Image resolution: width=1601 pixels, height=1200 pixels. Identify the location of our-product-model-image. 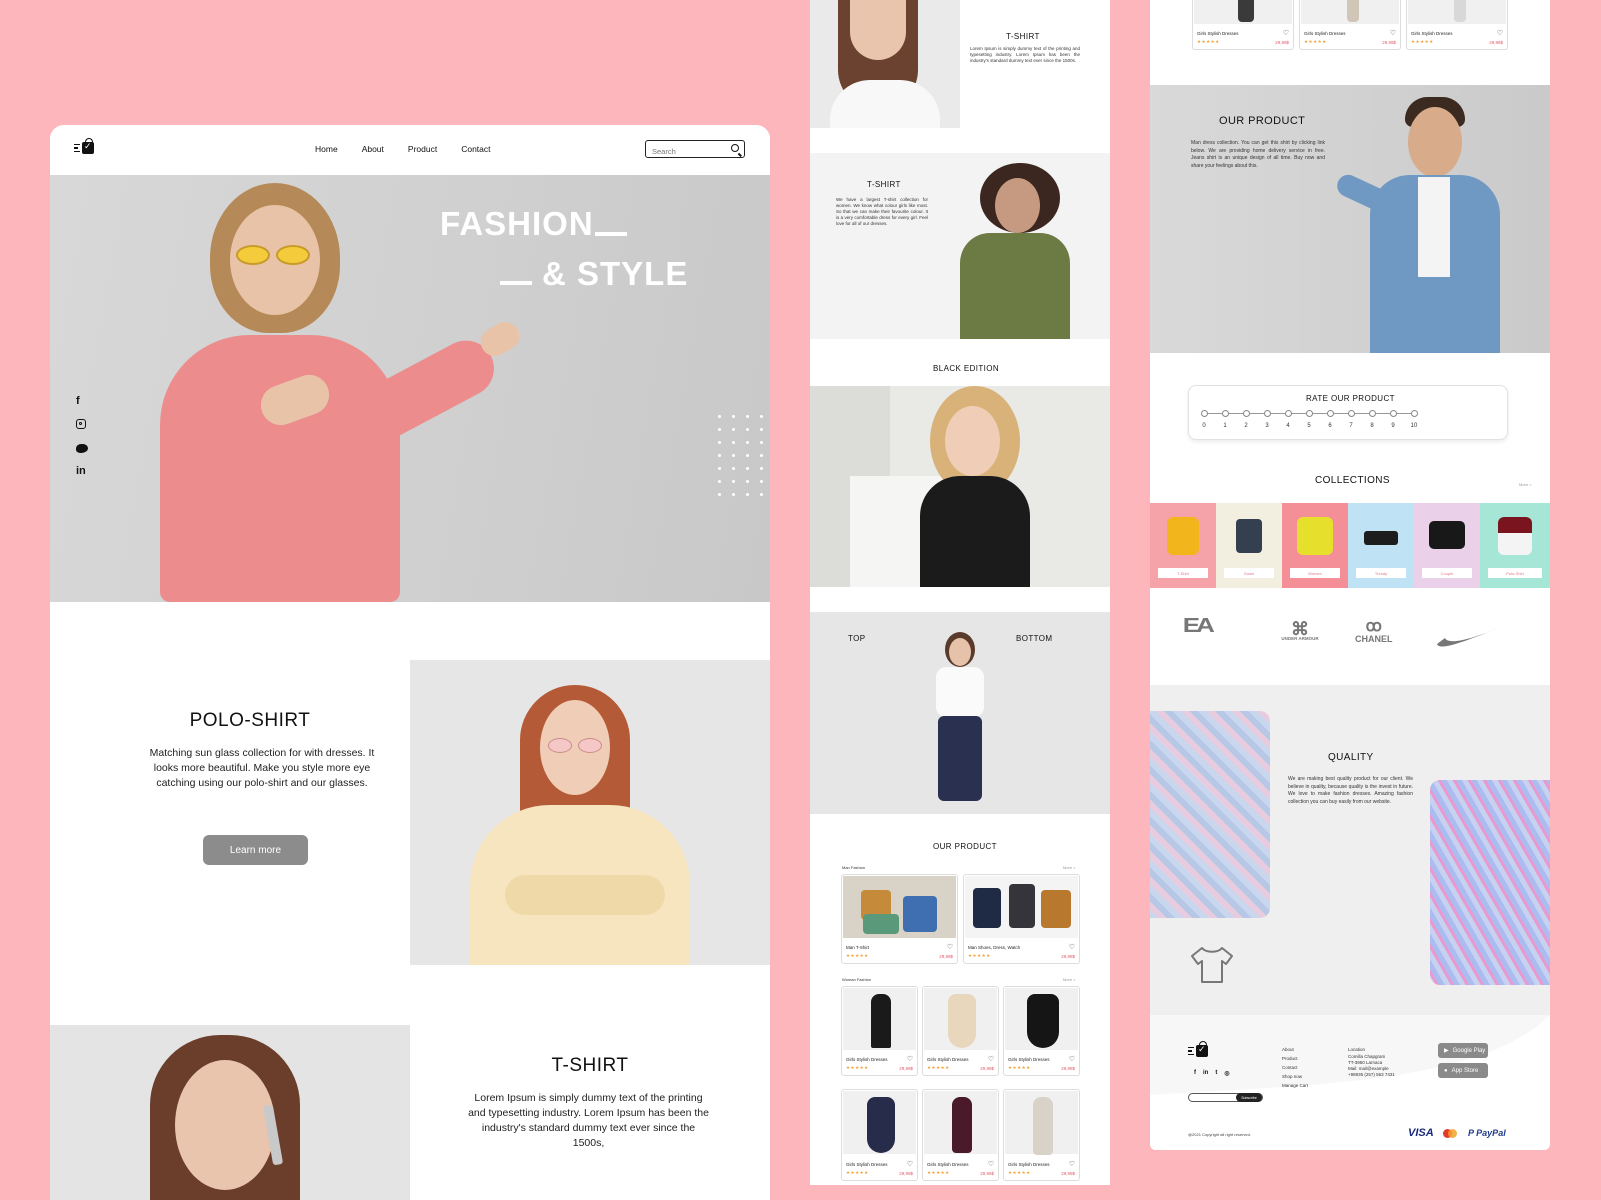
(1350, 219).